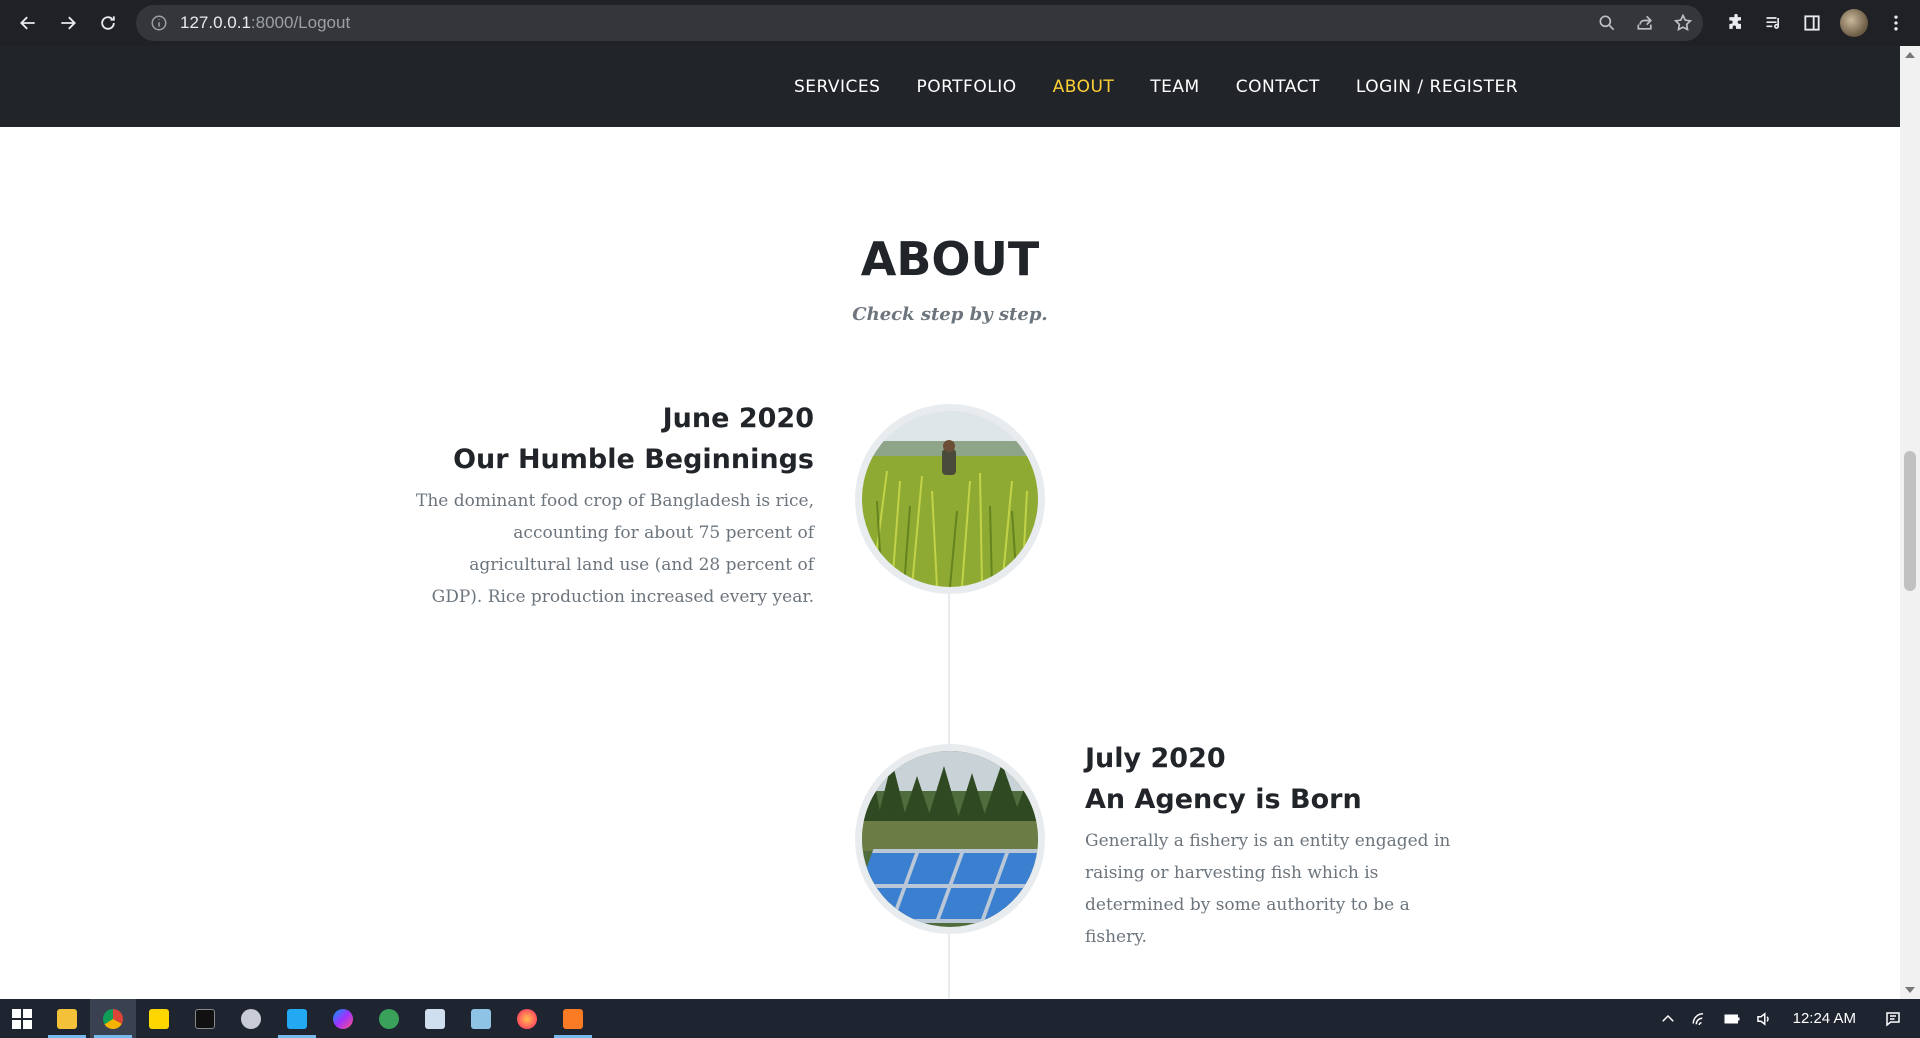  Describe the element at coordinates (950, 499) in the screenshot. I see `rice-field-photo` at that location.